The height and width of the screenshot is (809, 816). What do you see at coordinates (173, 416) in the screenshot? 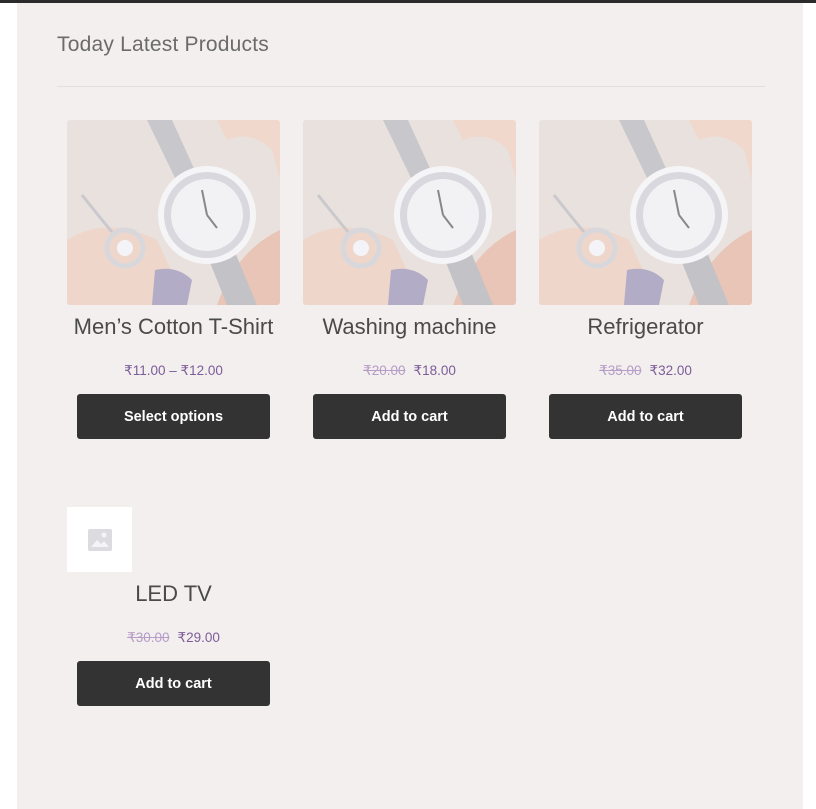
I see `select-options-button: Select options` at bounding box center [173, 416].